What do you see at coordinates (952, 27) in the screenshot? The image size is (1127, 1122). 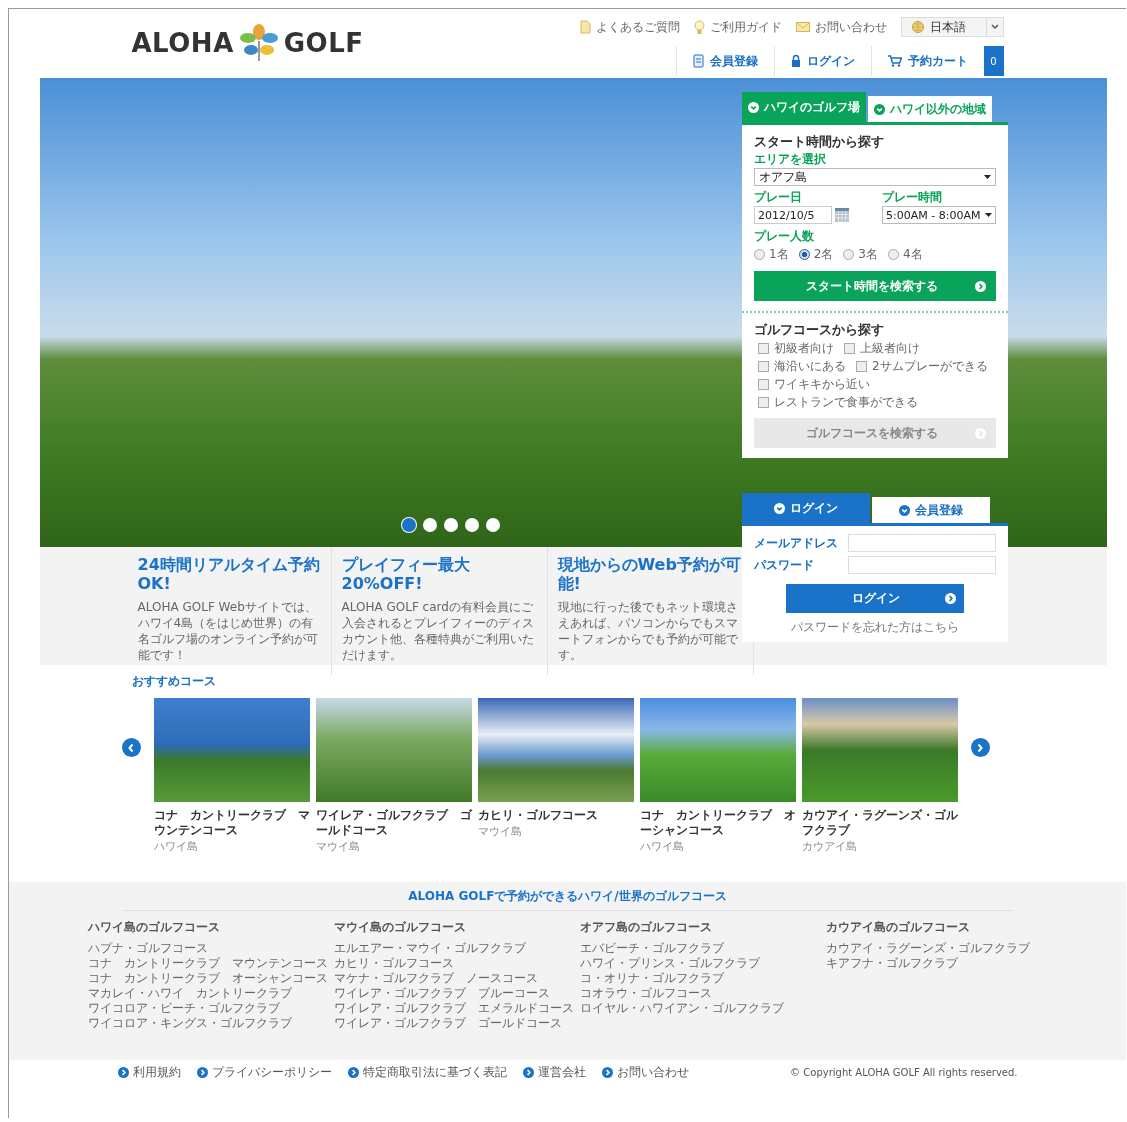 I see `language-select: 日本語` at bounding box center [952, 27].